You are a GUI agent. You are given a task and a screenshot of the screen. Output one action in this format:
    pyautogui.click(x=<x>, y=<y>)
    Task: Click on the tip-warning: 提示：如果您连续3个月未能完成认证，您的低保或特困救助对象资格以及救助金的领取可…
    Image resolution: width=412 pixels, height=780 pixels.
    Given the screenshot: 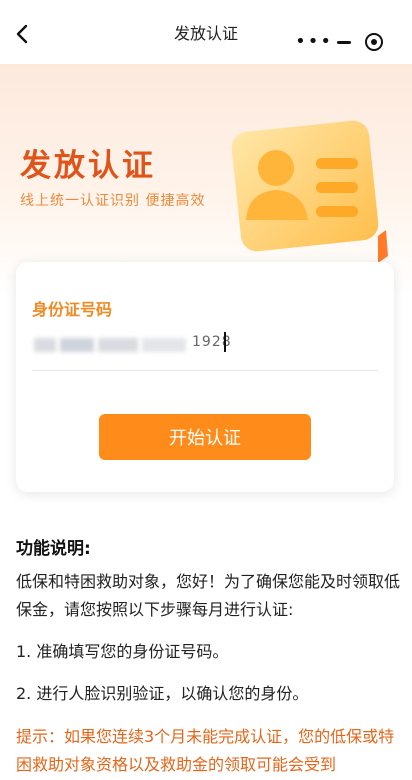 What is the action you would take?
    pyautogui.click(x=205, y=750)
    